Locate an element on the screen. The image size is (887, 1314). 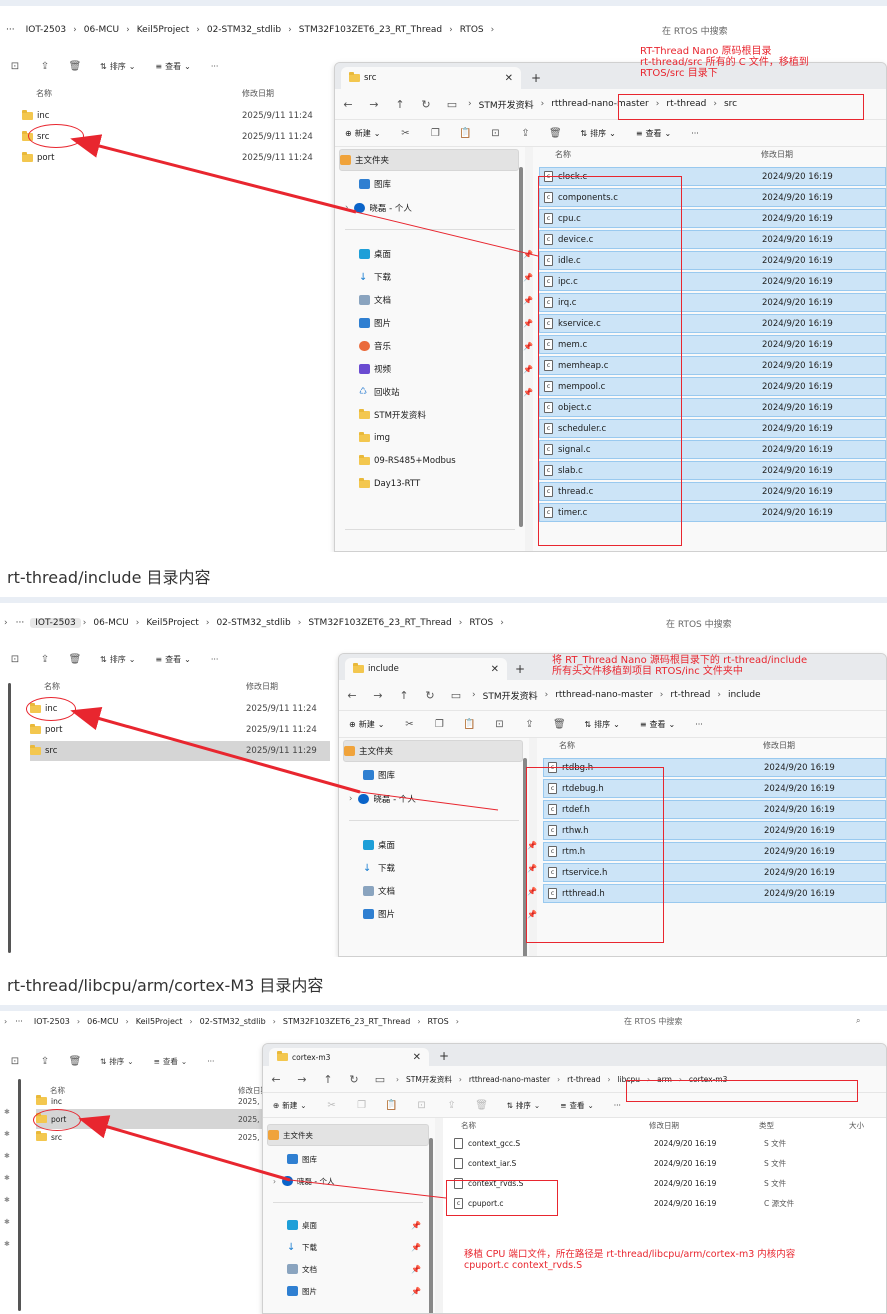
folder-row-selected: src 2025/9/11 11:29 is located at coordinates (180, 751).